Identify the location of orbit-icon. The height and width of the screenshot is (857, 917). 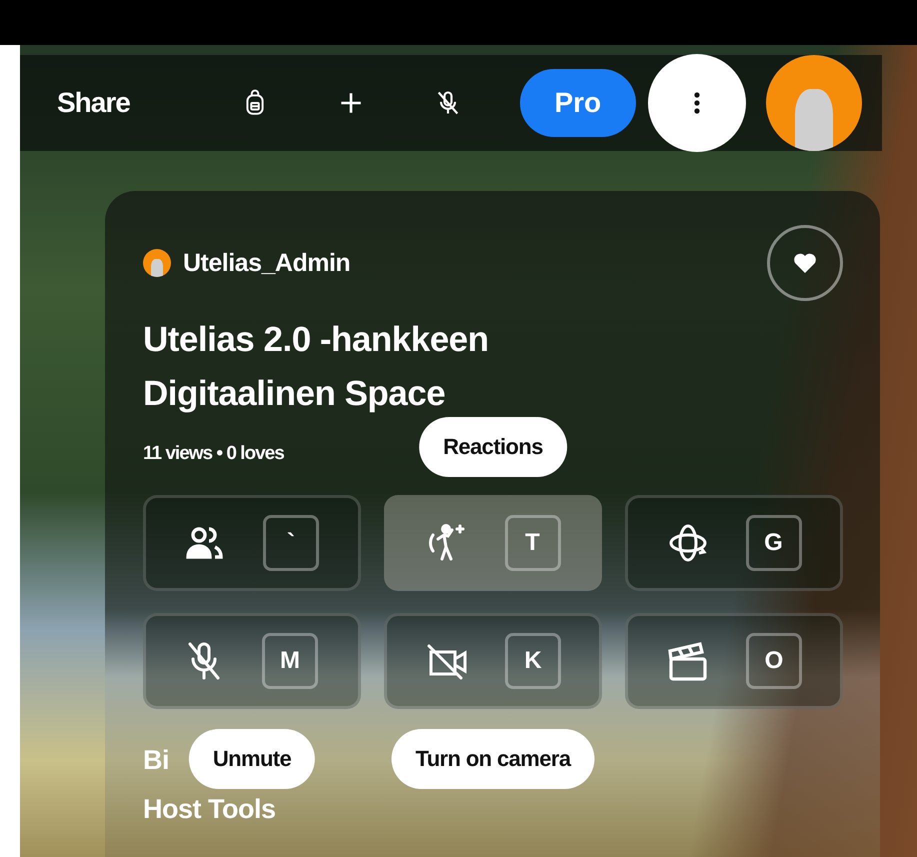
(687, 543).